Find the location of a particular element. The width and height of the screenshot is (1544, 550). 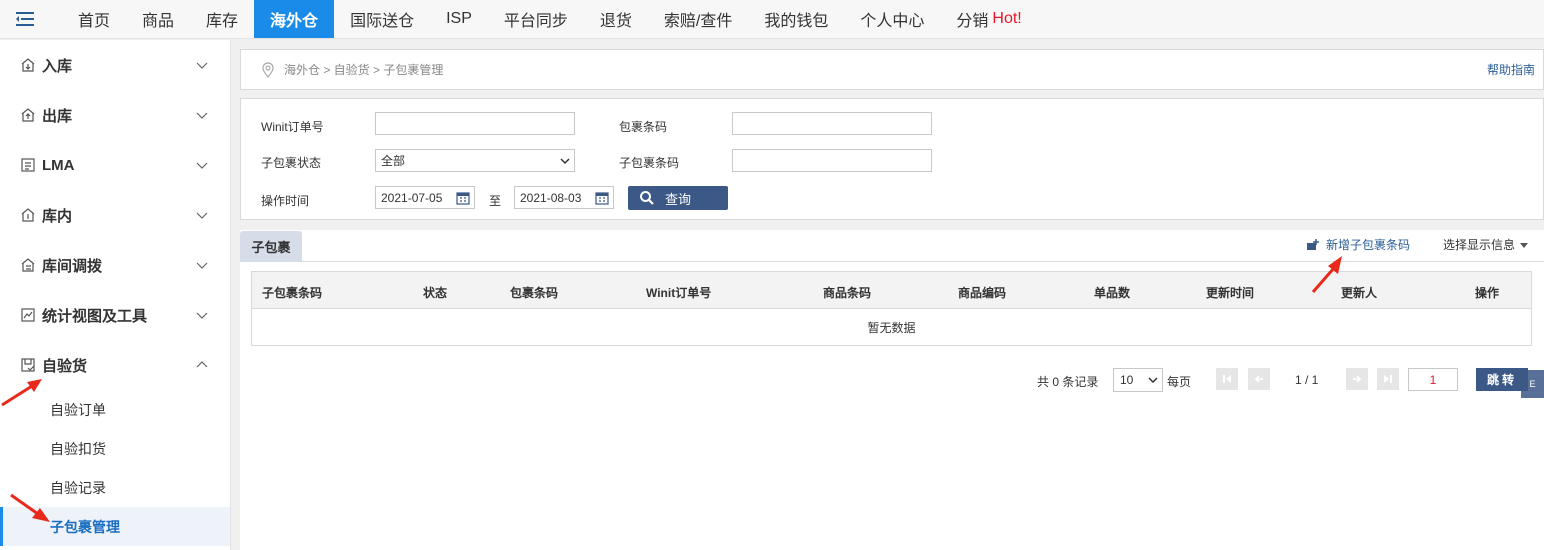

sidebar-group-lma: LMA is located at coordinates (115, 165).